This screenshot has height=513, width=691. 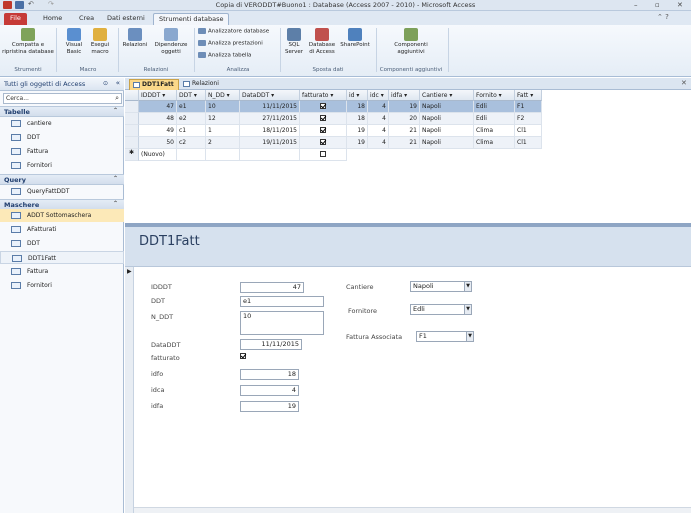 What do you see at coordinates (62, 229) in the screenshot?
I see `nav-item-afatturati: AFatturati` at bounding box center [62, 229].